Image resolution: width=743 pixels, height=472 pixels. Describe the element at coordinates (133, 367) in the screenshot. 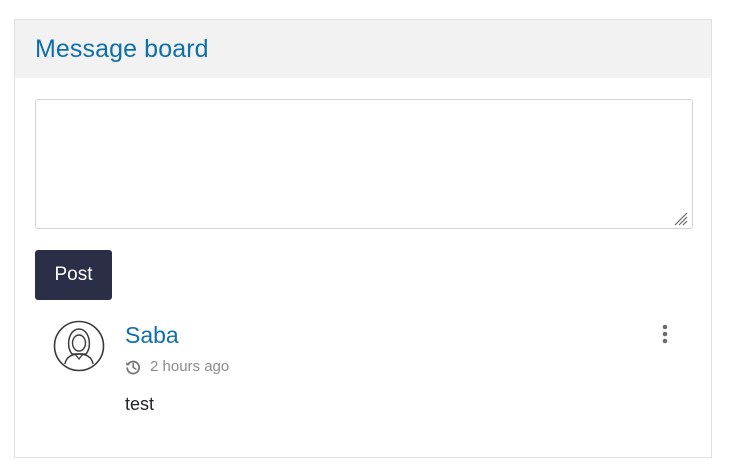

I see `history-icon` at that location.